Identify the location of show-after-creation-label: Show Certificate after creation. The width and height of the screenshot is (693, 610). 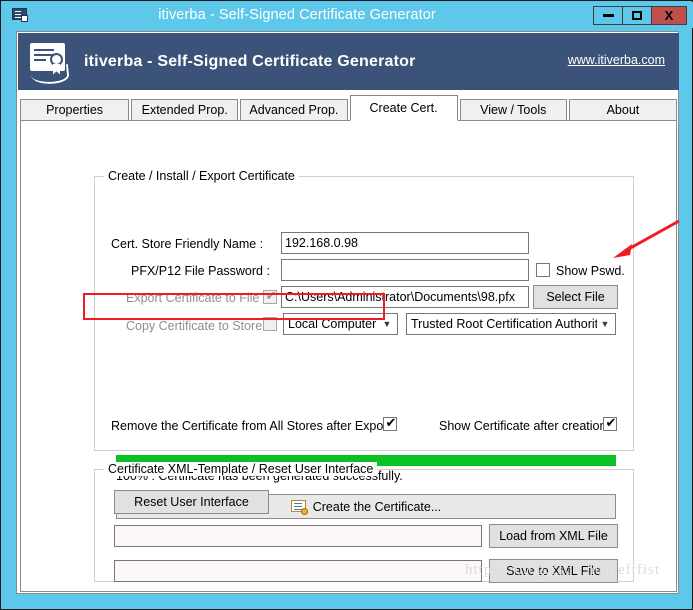
(523, 426).